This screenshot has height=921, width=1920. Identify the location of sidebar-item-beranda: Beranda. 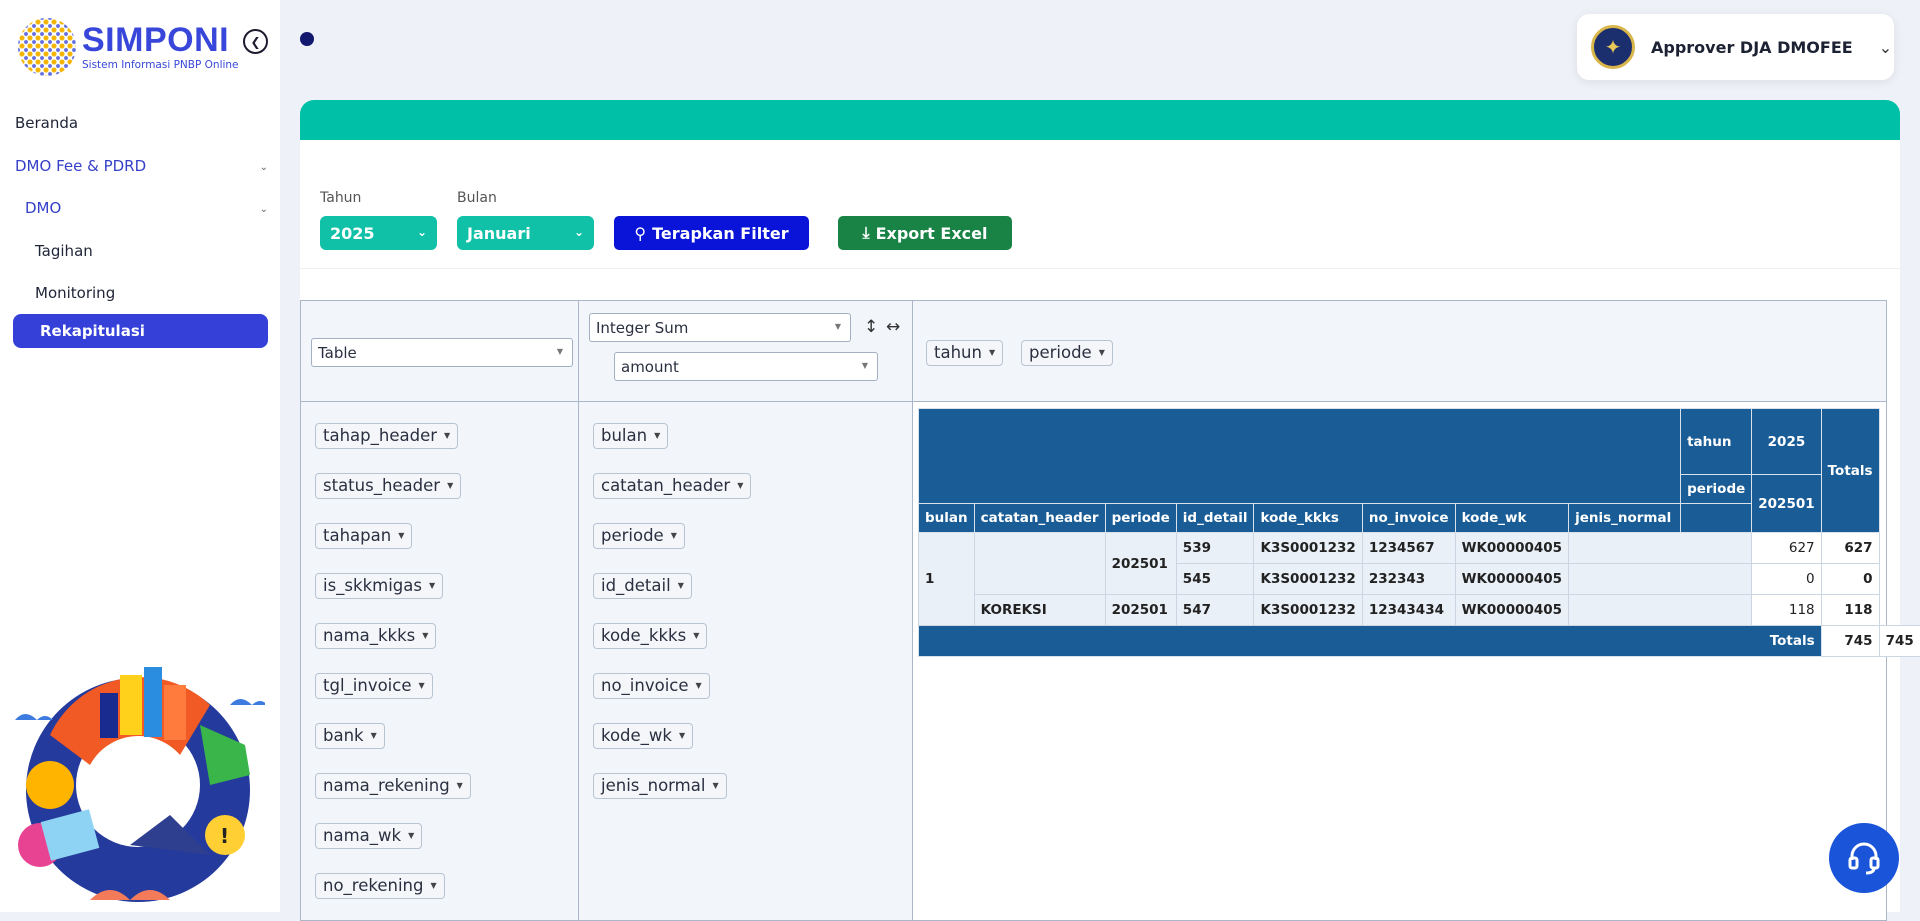
(46, 123).